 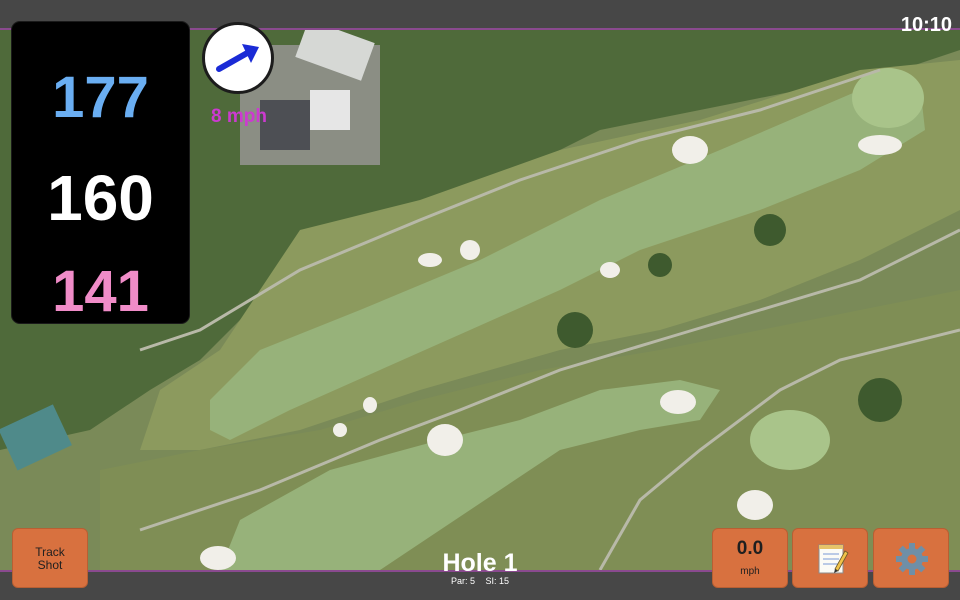 What do you see at coordinates (833, 559) in the screenshot?
I see `notepad-icon` at bounding box center [833, 559].